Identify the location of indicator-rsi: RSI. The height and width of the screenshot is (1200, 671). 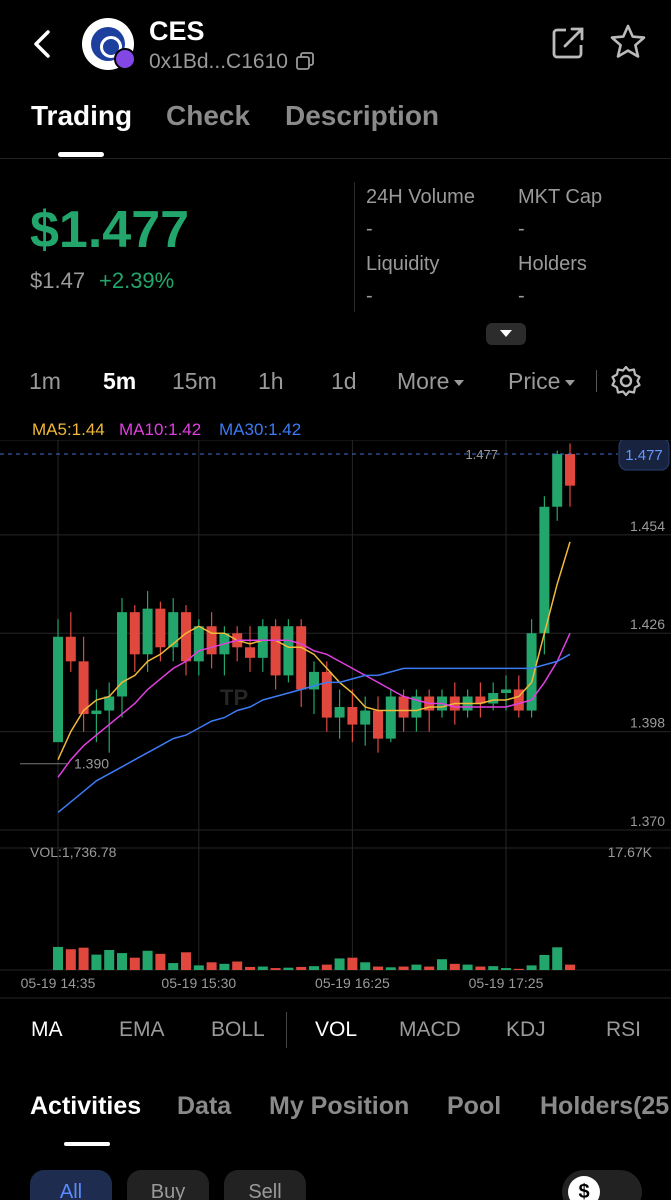
(623, 1030).